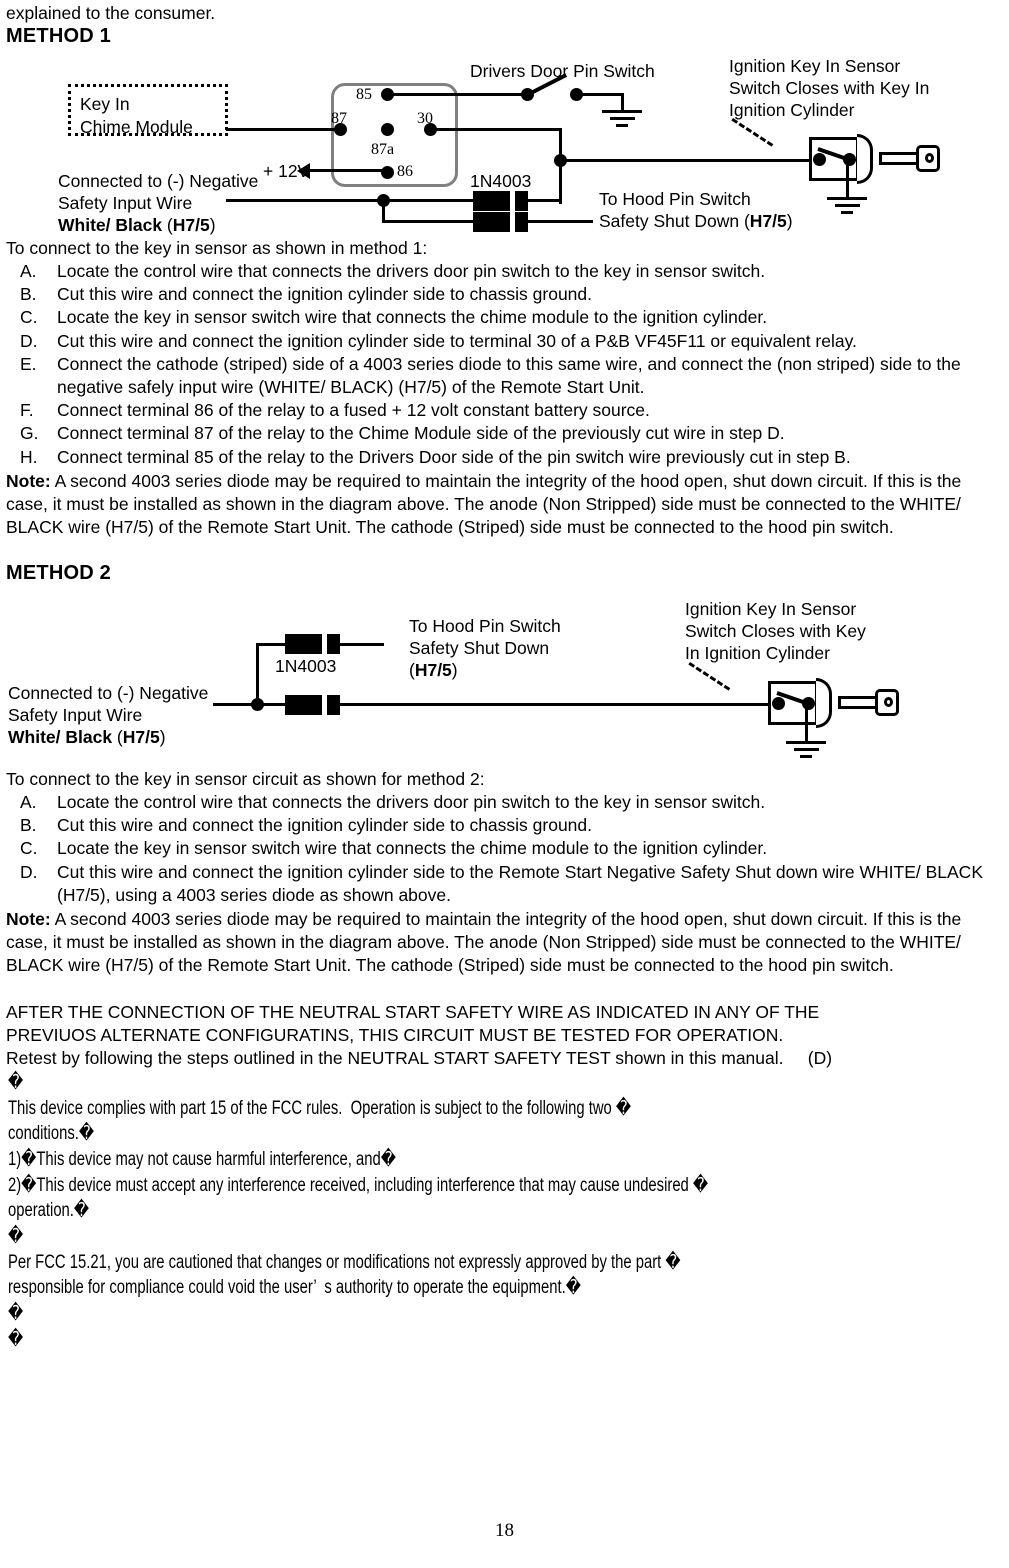  I want to click on wire-diode1-to-node, so click(544, 200).